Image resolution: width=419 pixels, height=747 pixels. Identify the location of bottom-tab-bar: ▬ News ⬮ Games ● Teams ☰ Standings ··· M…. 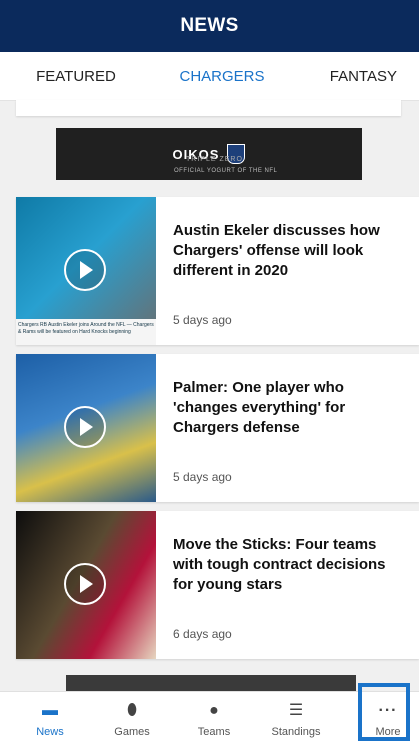
(209, 719).